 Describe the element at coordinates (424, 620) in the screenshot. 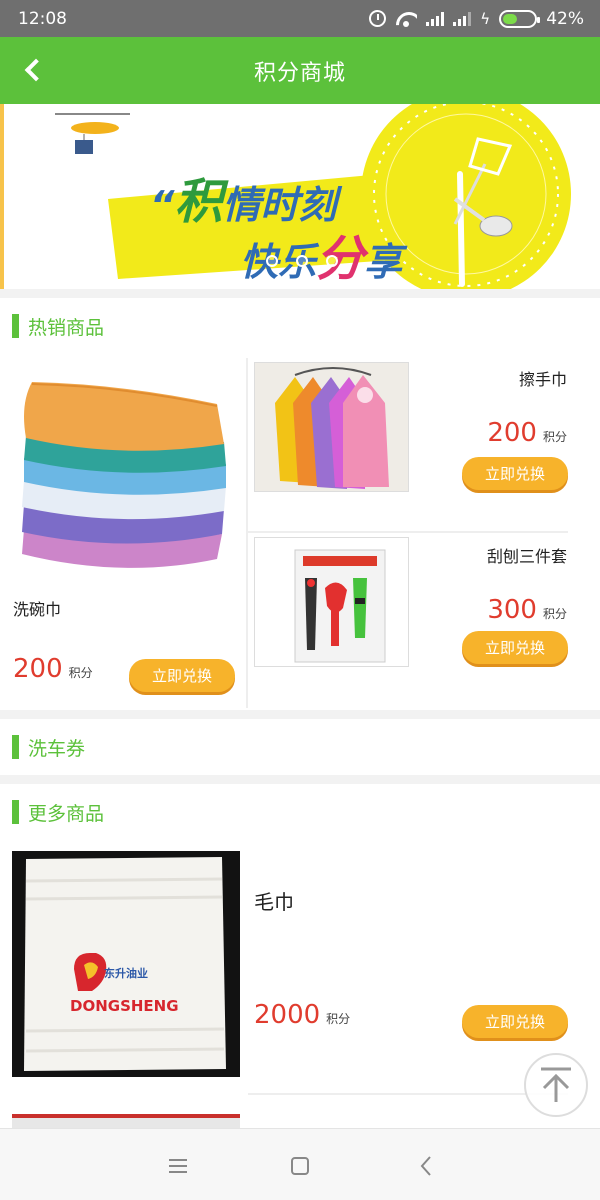

I see `product-card-peeler-set: 刮刨三件套 300 积分 立即兑换` at that location.